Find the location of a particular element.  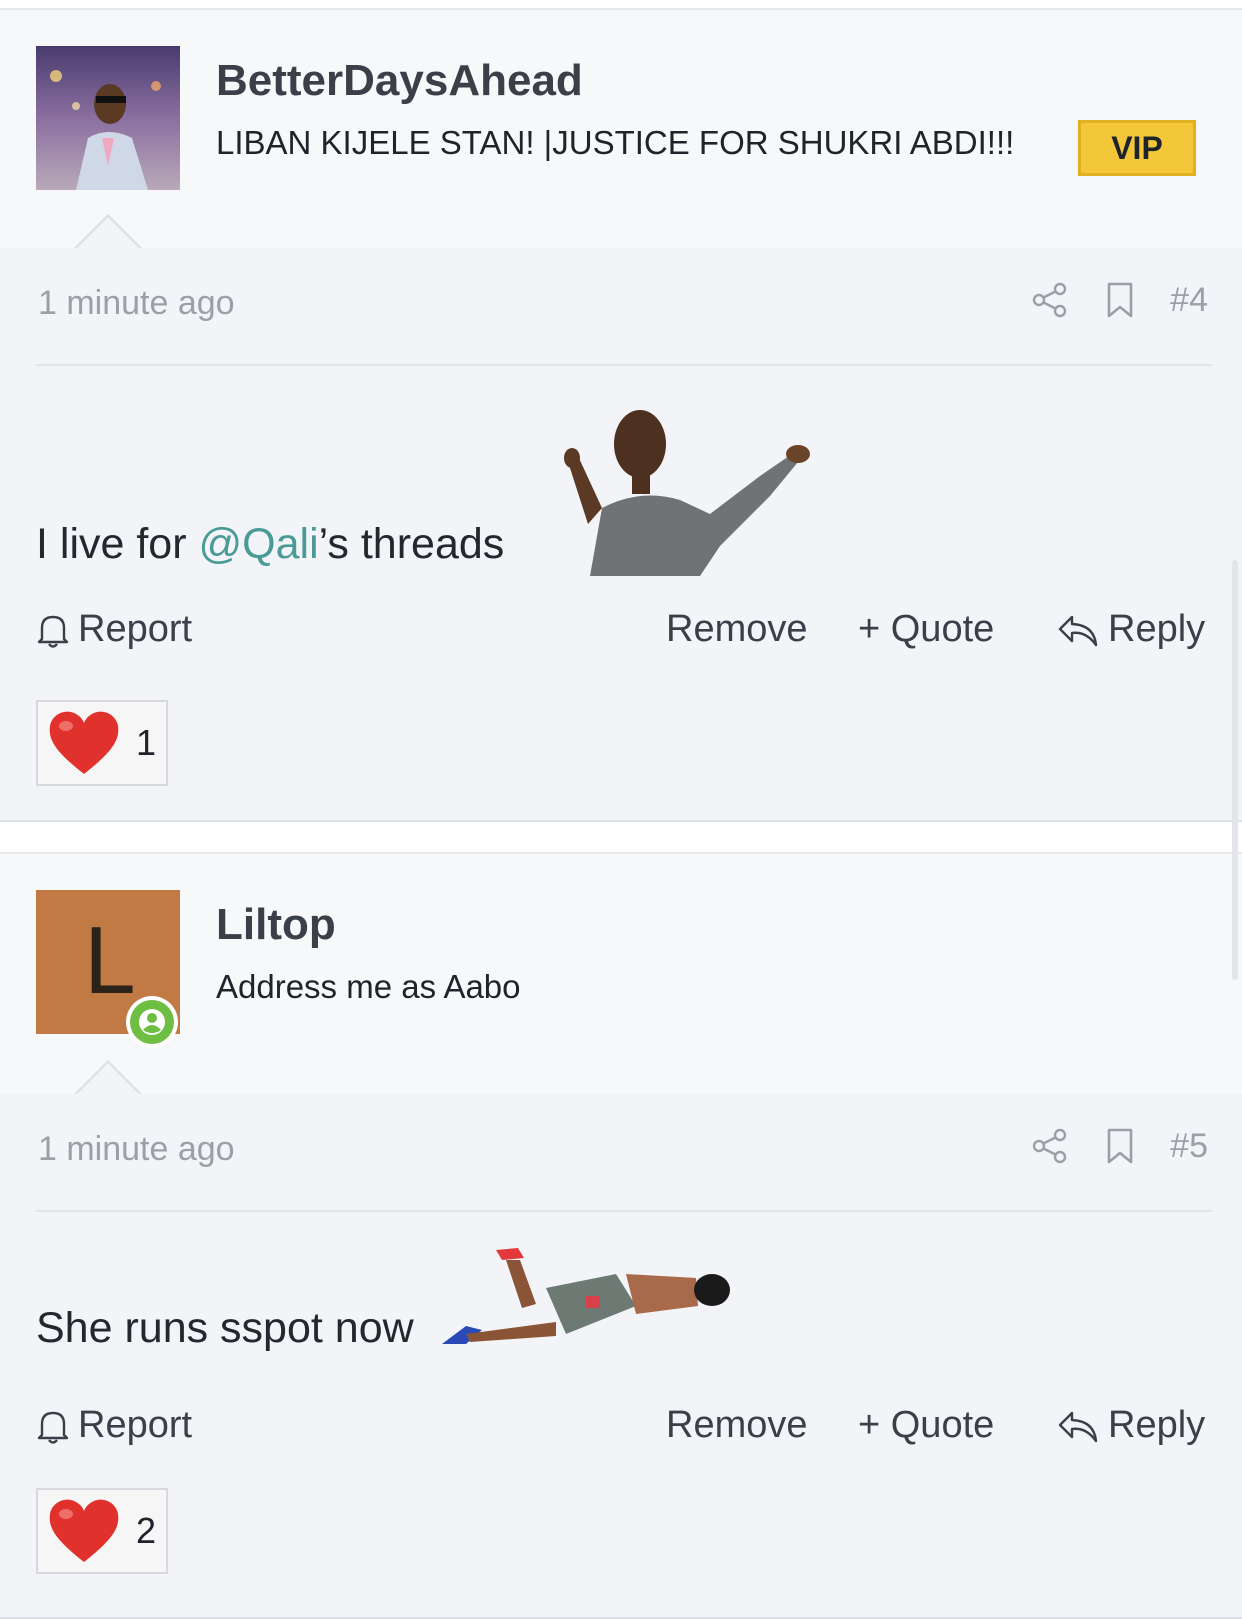

reaction-summary: 1 is located at coordinates (102, 743).